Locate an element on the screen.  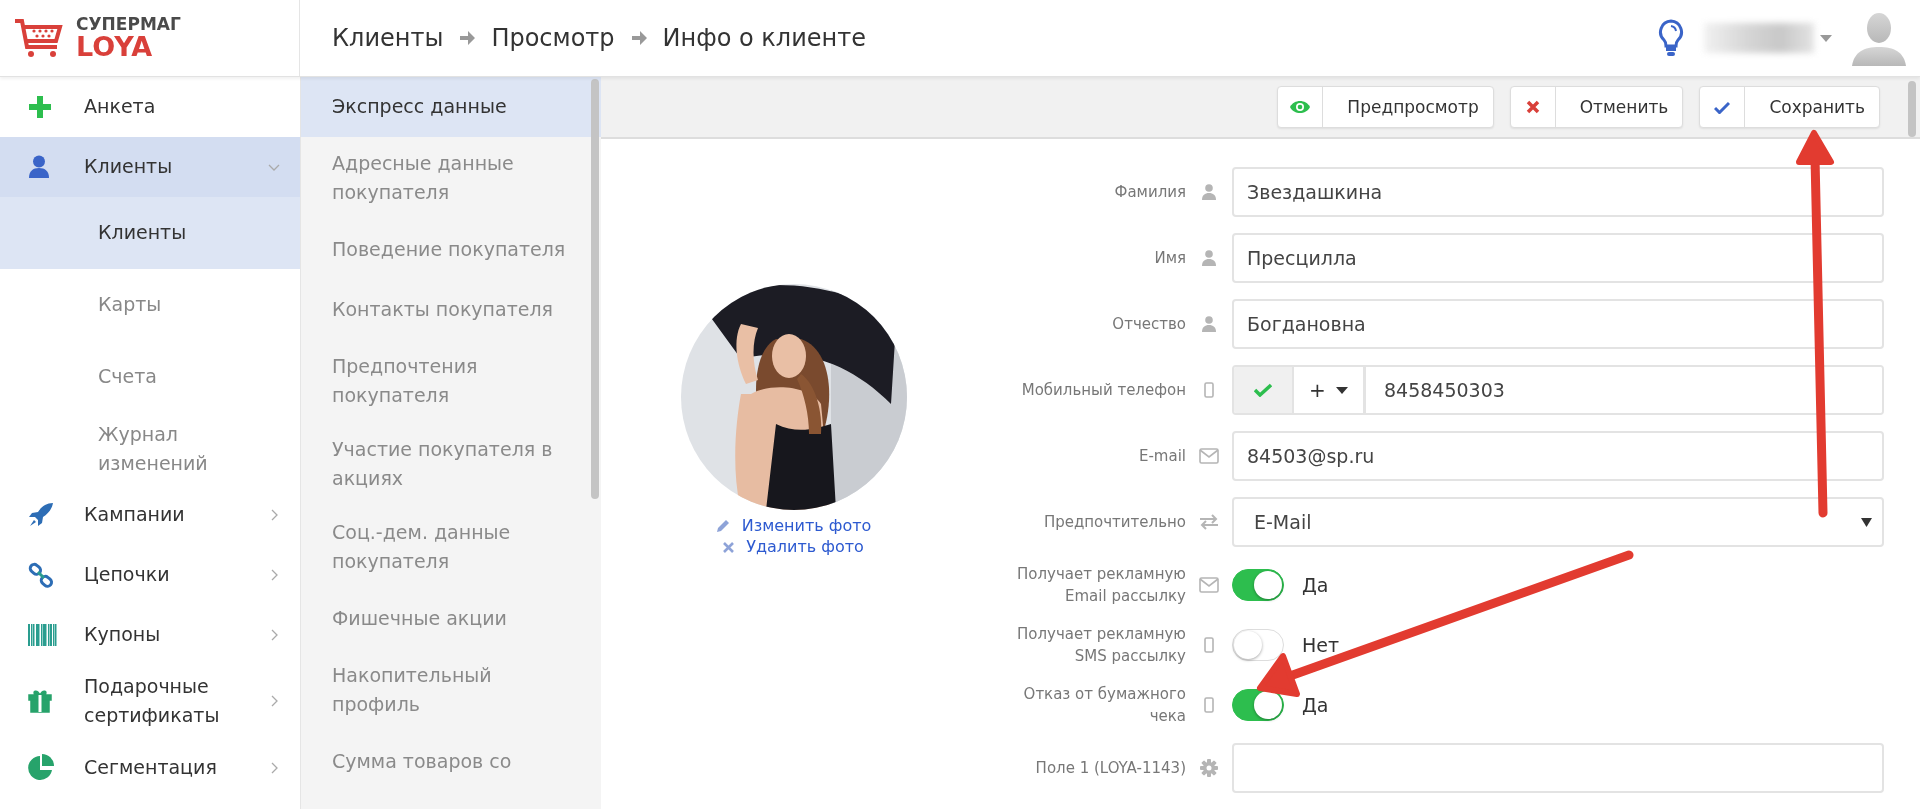
breadcrumb: Просмотр is located at coordinates (553, 38).